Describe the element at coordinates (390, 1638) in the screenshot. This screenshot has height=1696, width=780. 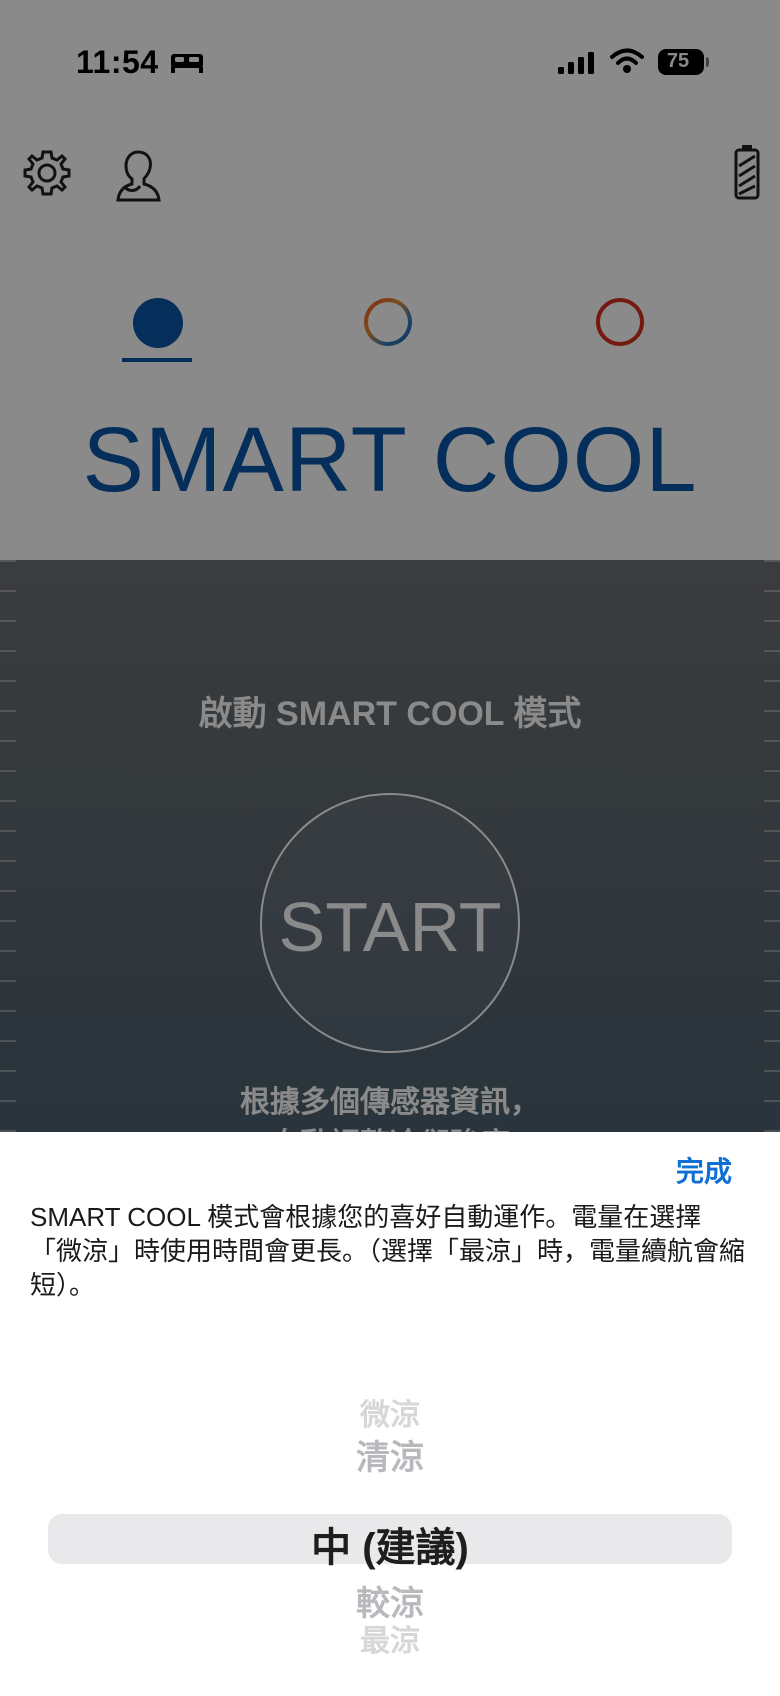
I see `picker-option: 最涼` at that location.